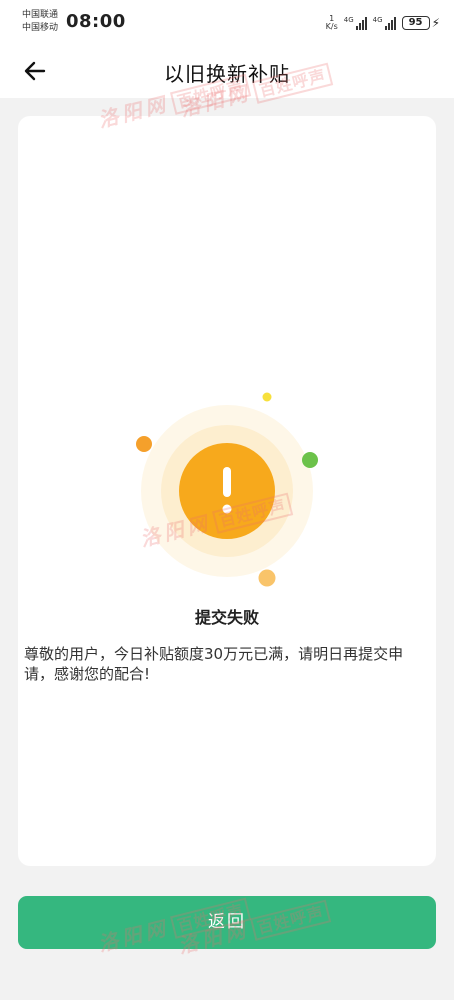  What do you see at coordinates (267, 397) in the screenshot?
I see `decor-dot-yellow` at bounding box center [267, 397].